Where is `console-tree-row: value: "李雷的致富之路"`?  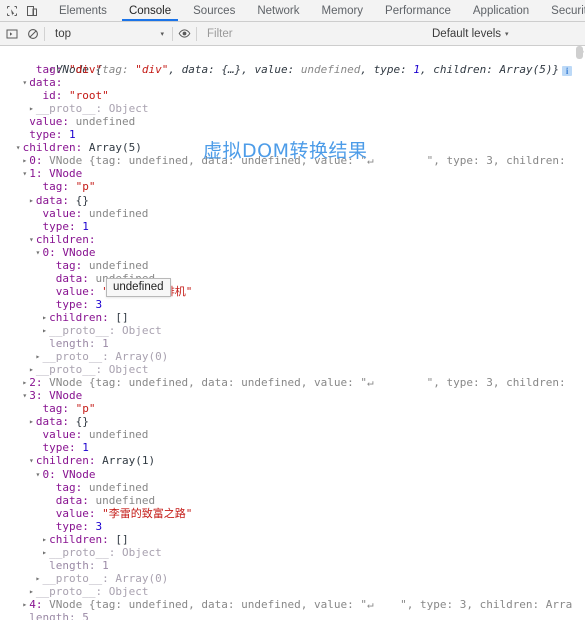
console-tree-row: value: "李雷的致富之路" is located at coordinates (292, 513).